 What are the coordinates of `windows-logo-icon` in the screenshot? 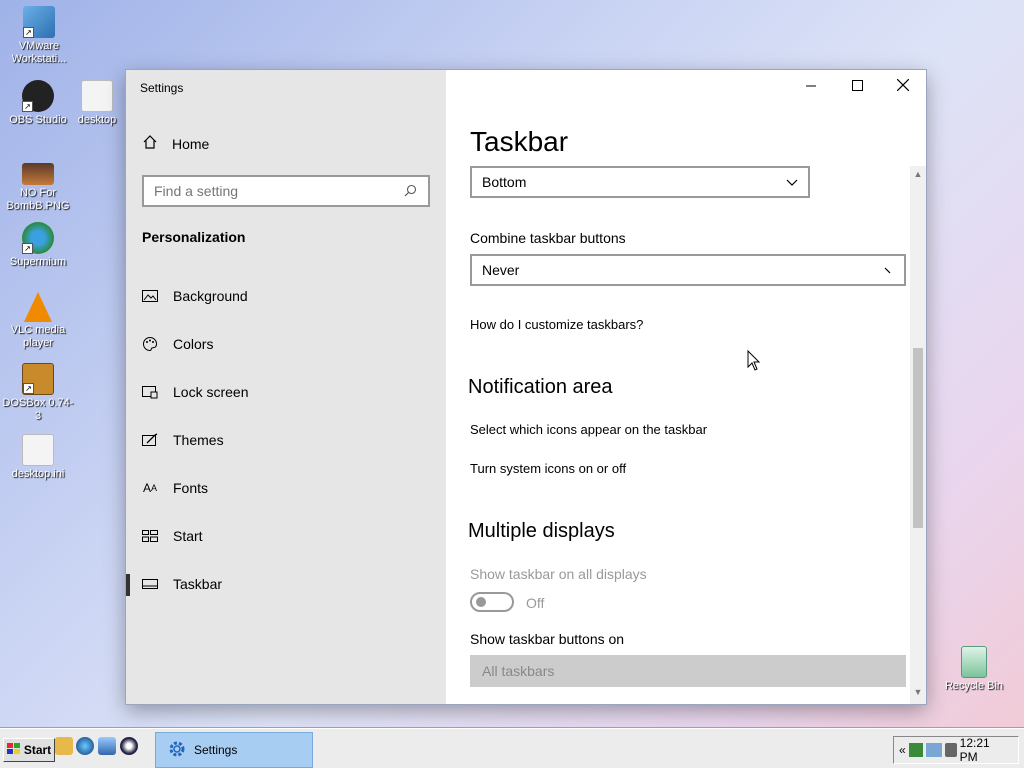 It's located at (13, 750).